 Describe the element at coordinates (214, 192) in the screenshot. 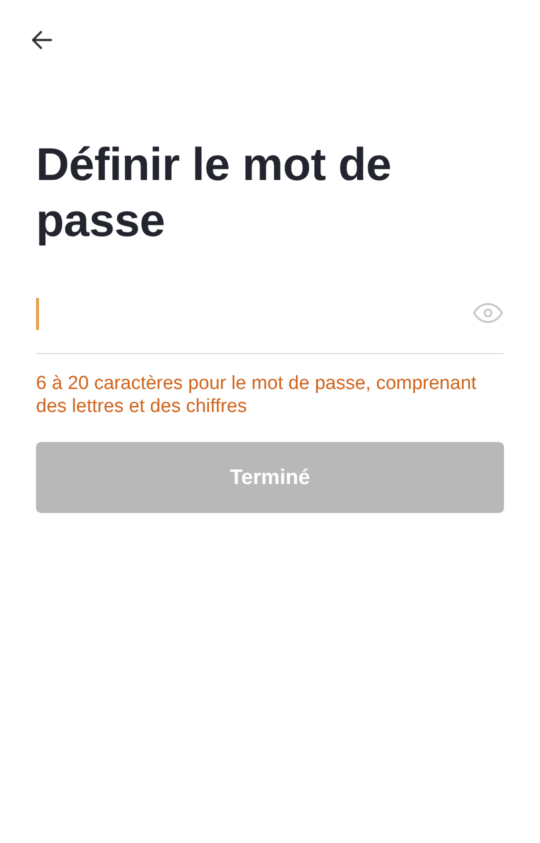

I see `page-title: Définir le mot de passe` at that location.